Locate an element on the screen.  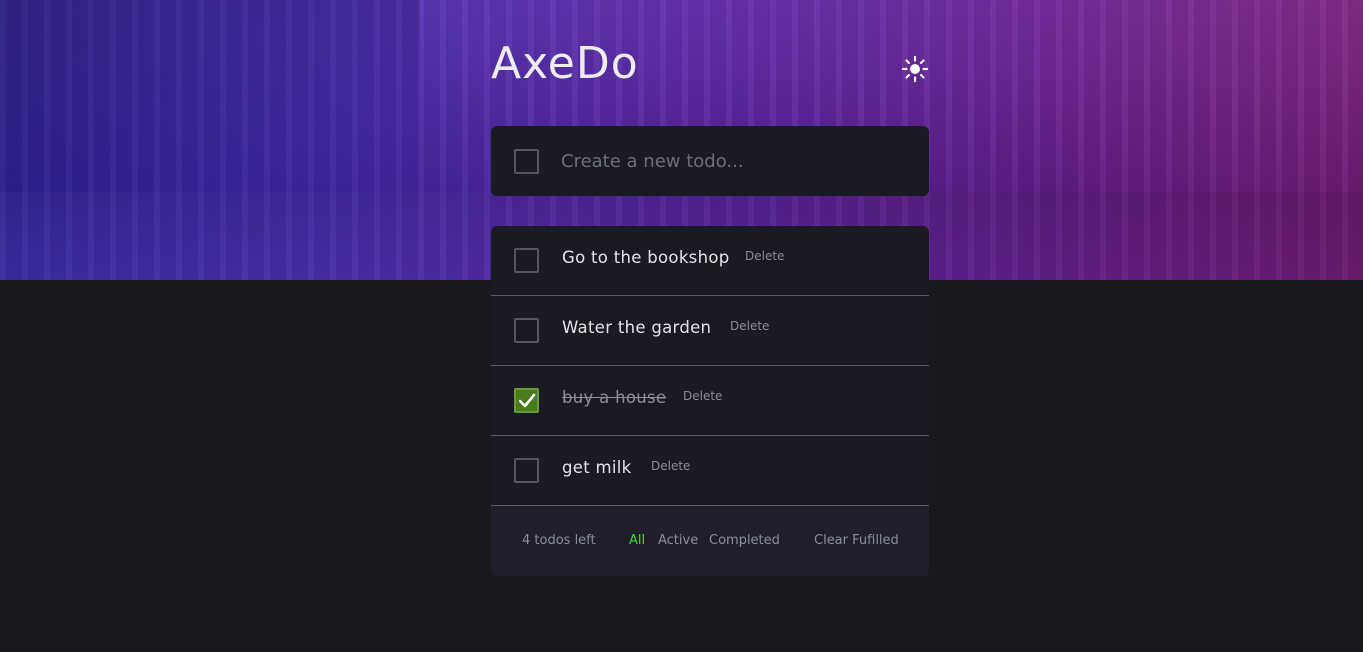
new-todo-card is located at coordinates (710, 161).